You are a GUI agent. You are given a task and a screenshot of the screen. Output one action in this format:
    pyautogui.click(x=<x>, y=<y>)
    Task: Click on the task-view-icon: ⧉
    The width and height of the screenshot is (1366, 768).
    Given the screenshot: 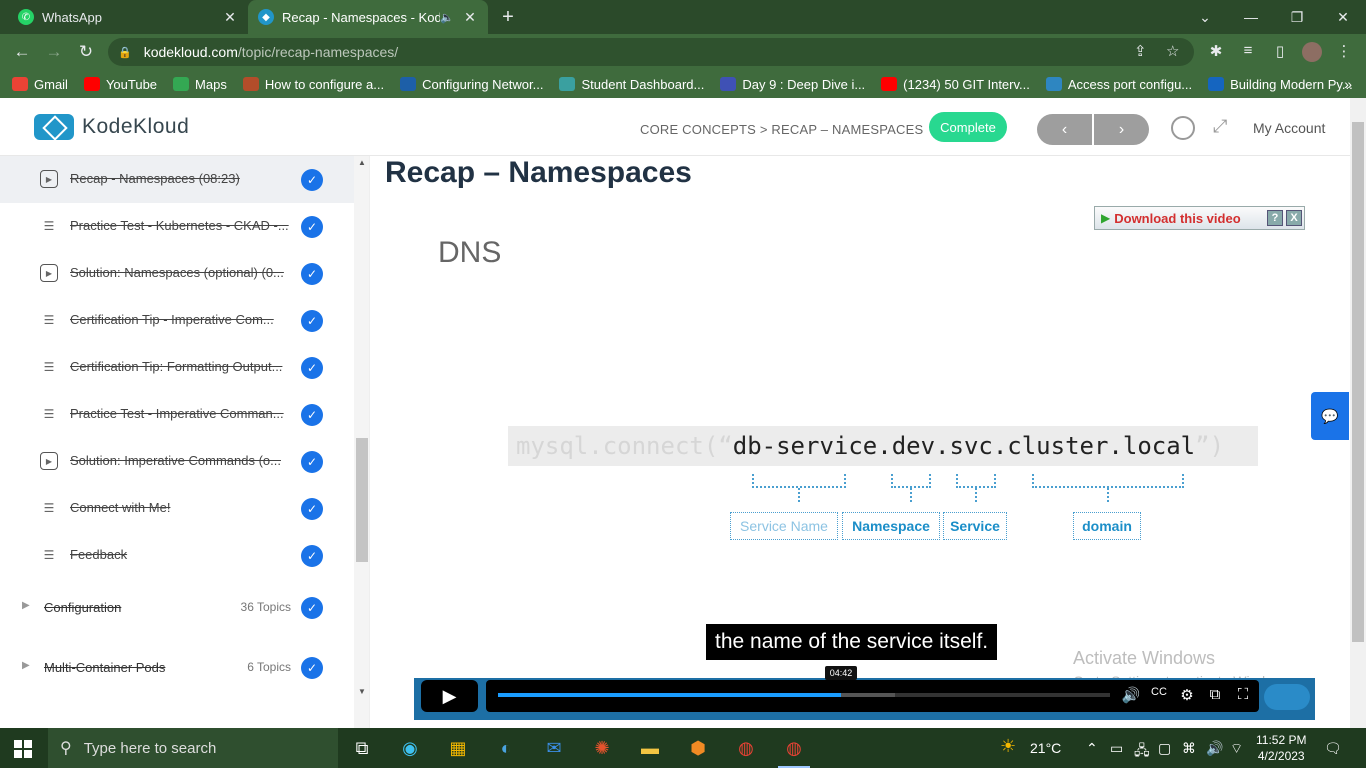 What is the action you would take?
    pyautogui.click(x=362, y=748)
    